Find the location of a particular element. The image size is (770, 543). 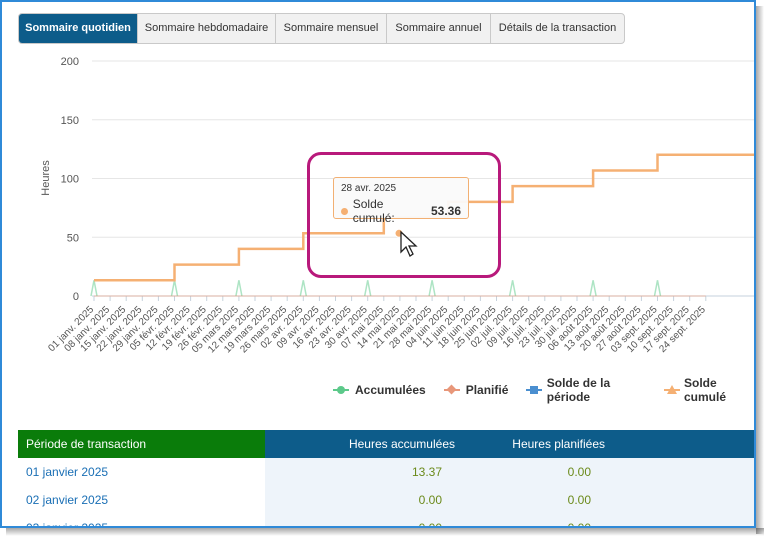

legend-solde-cumule: Solde cumulé is located at coordinates (708, 390).